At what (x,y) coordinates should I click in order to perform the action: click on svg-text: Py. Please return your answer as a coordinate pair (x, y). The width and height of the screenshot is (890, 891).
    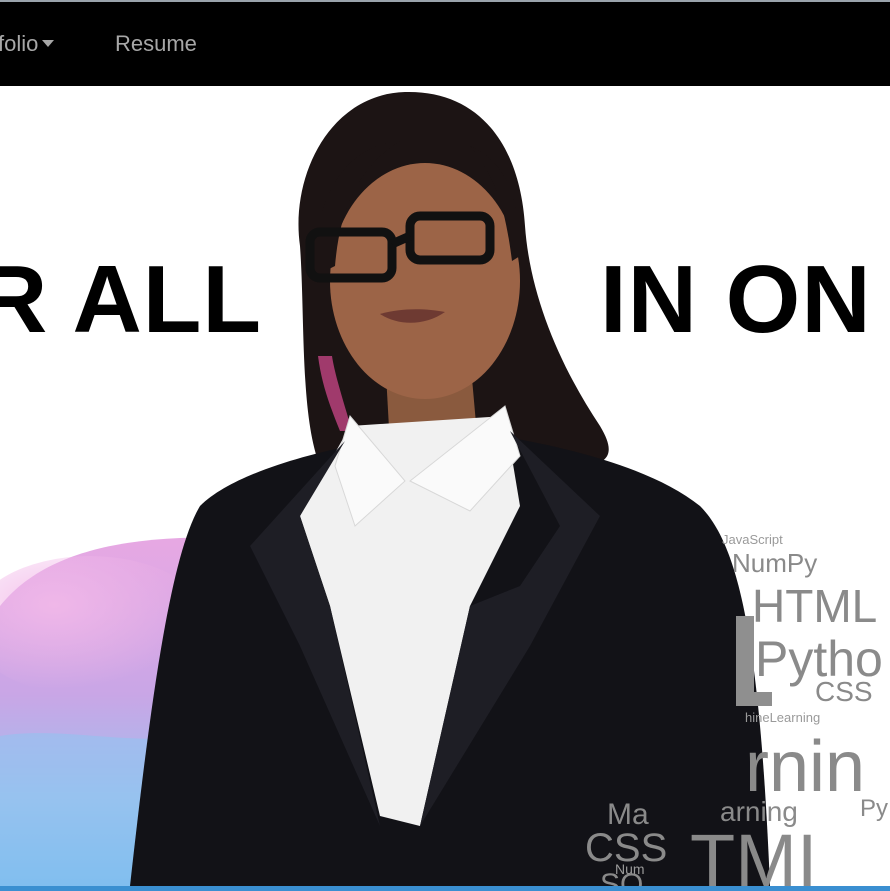
    Looking at the image, I should click on (874, 808).